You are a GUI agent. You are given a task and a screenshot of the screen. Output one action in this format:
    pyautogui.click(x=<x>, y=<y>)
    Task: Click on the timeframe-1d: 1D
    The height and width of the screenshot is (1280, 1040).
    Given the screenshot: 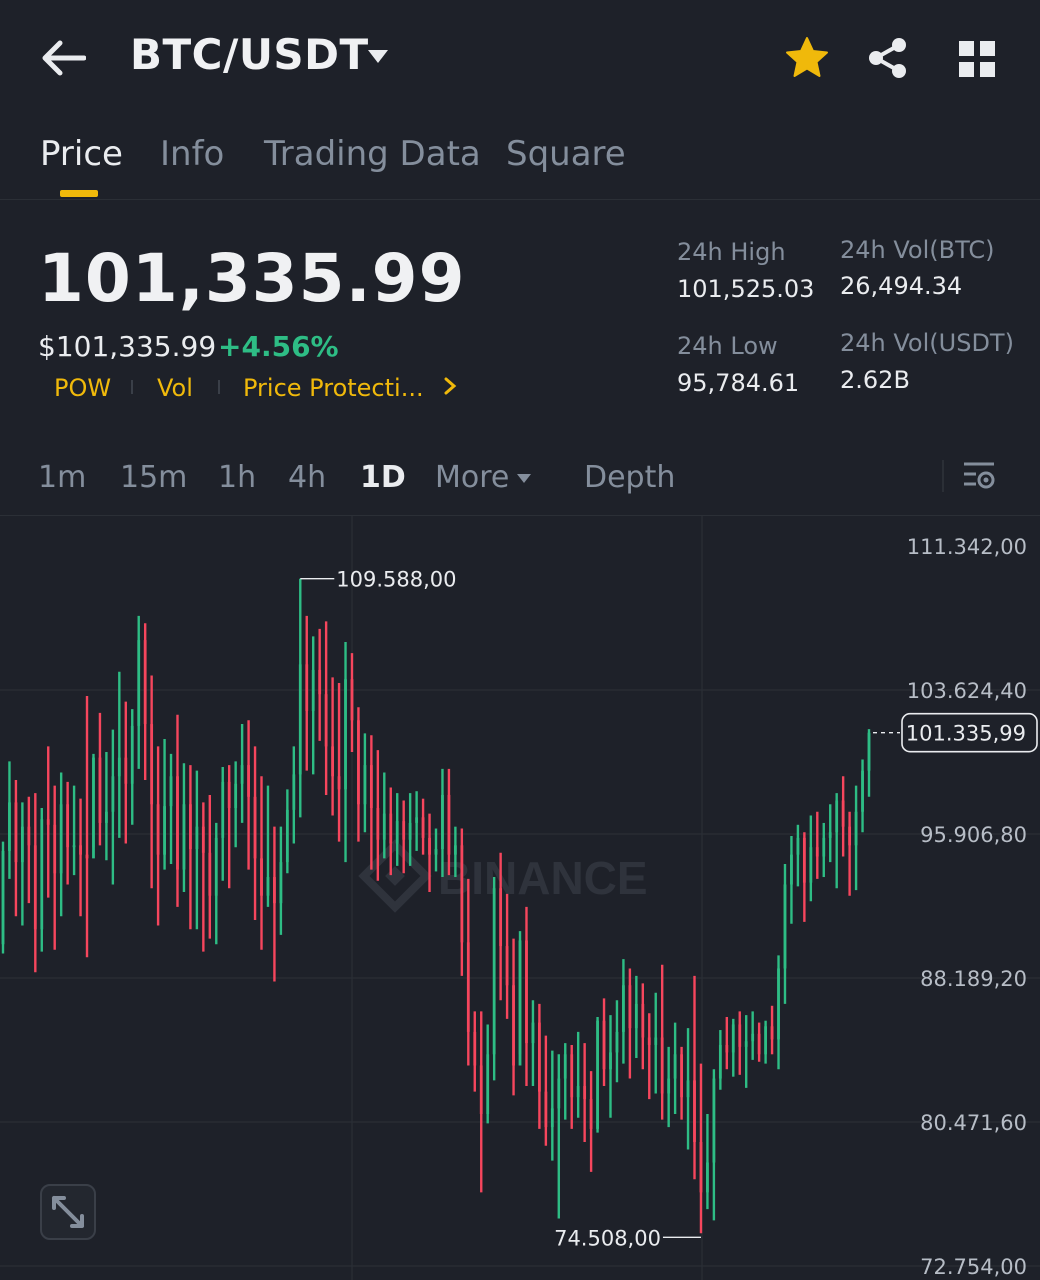 What is the action you would take?
    pyautogui.click(x=383, y=477)
    